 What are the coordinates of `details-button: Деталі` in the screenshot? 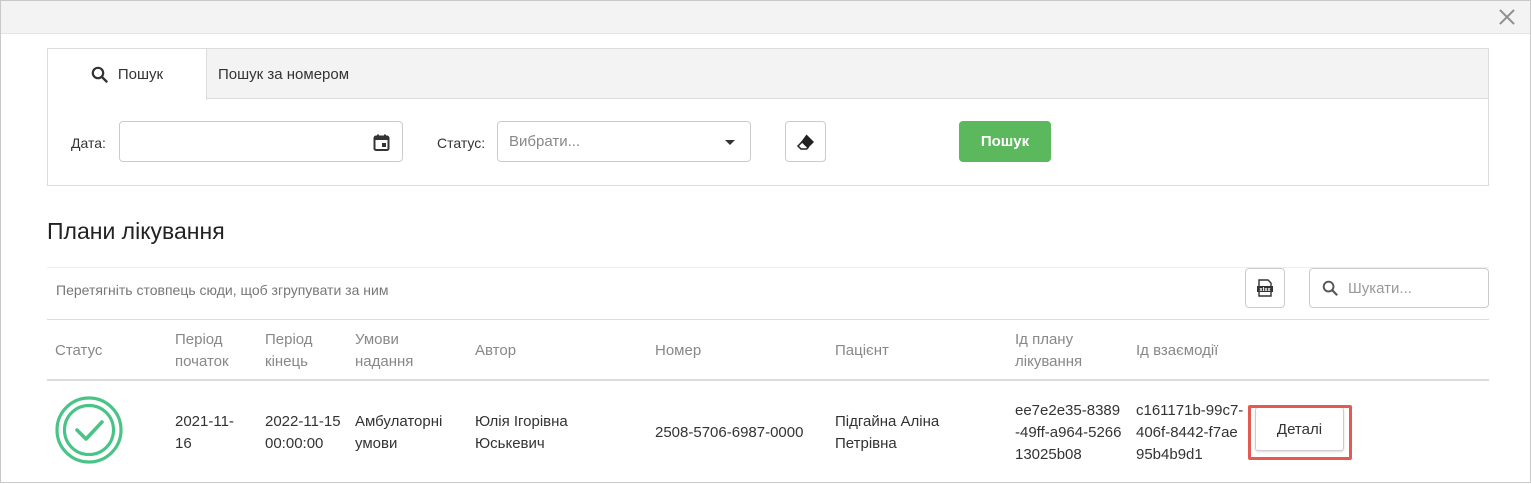 It's located at (1299, 429).